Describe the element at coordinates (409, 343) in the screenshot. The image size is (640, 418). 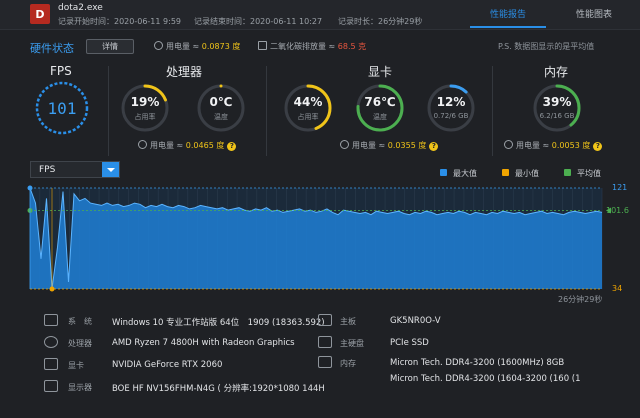
I see `spec-val-disk: PCIe SSD` at that location.